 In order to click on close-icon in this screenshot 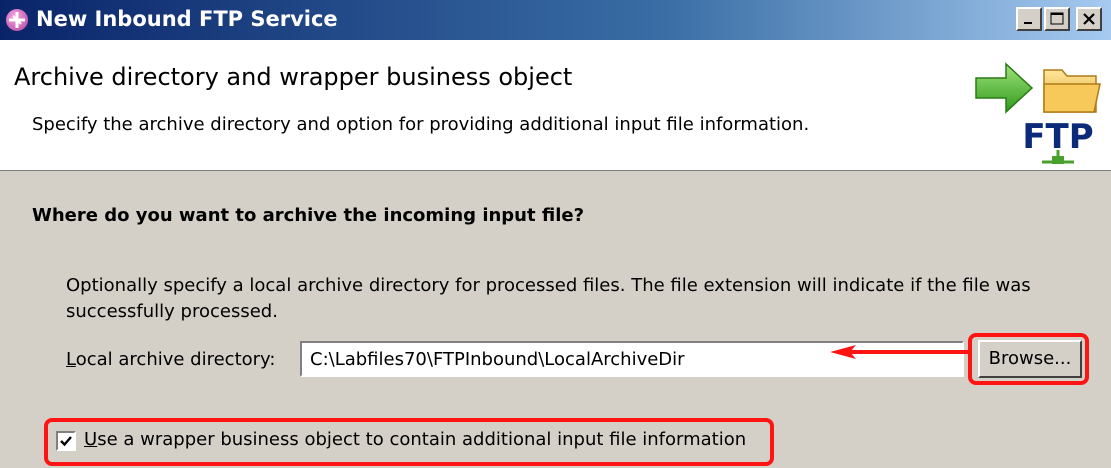, I will do `click(1089, 19)`.